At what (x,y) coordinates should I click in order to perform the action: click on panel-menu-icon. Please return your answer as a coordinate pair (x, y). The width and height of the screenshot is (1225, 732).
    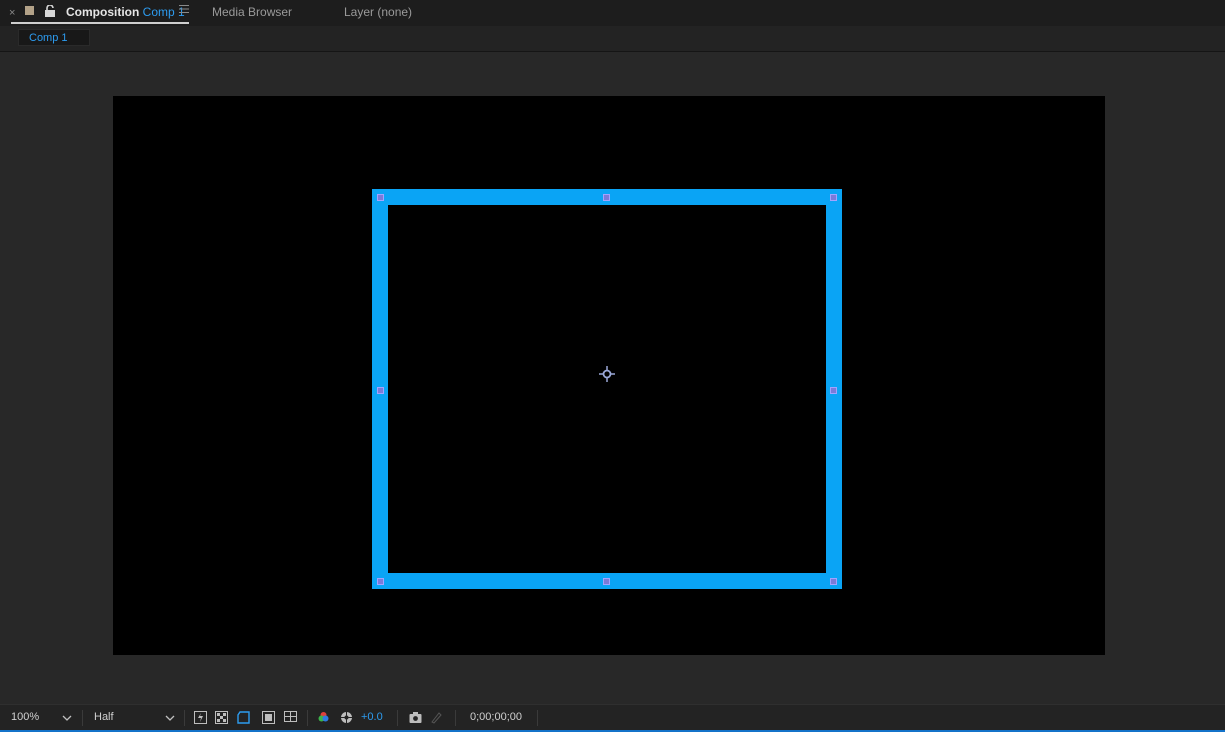
    Looking at the image, I should click on (184, 9).